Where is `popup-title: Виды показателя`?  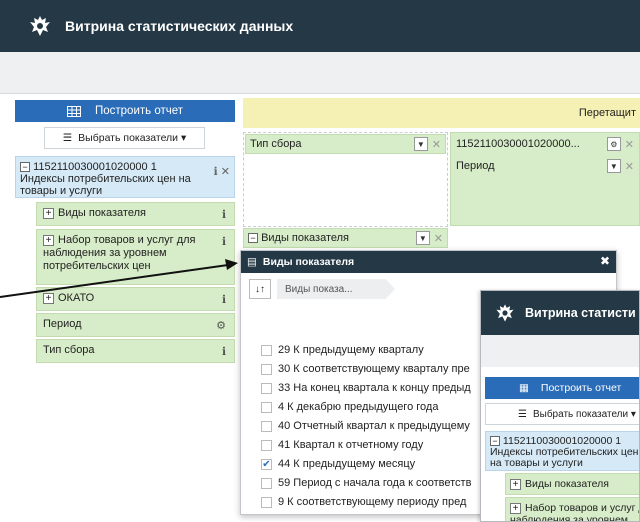
popup-title: Виды показателя is located at coordinates (308, 262).